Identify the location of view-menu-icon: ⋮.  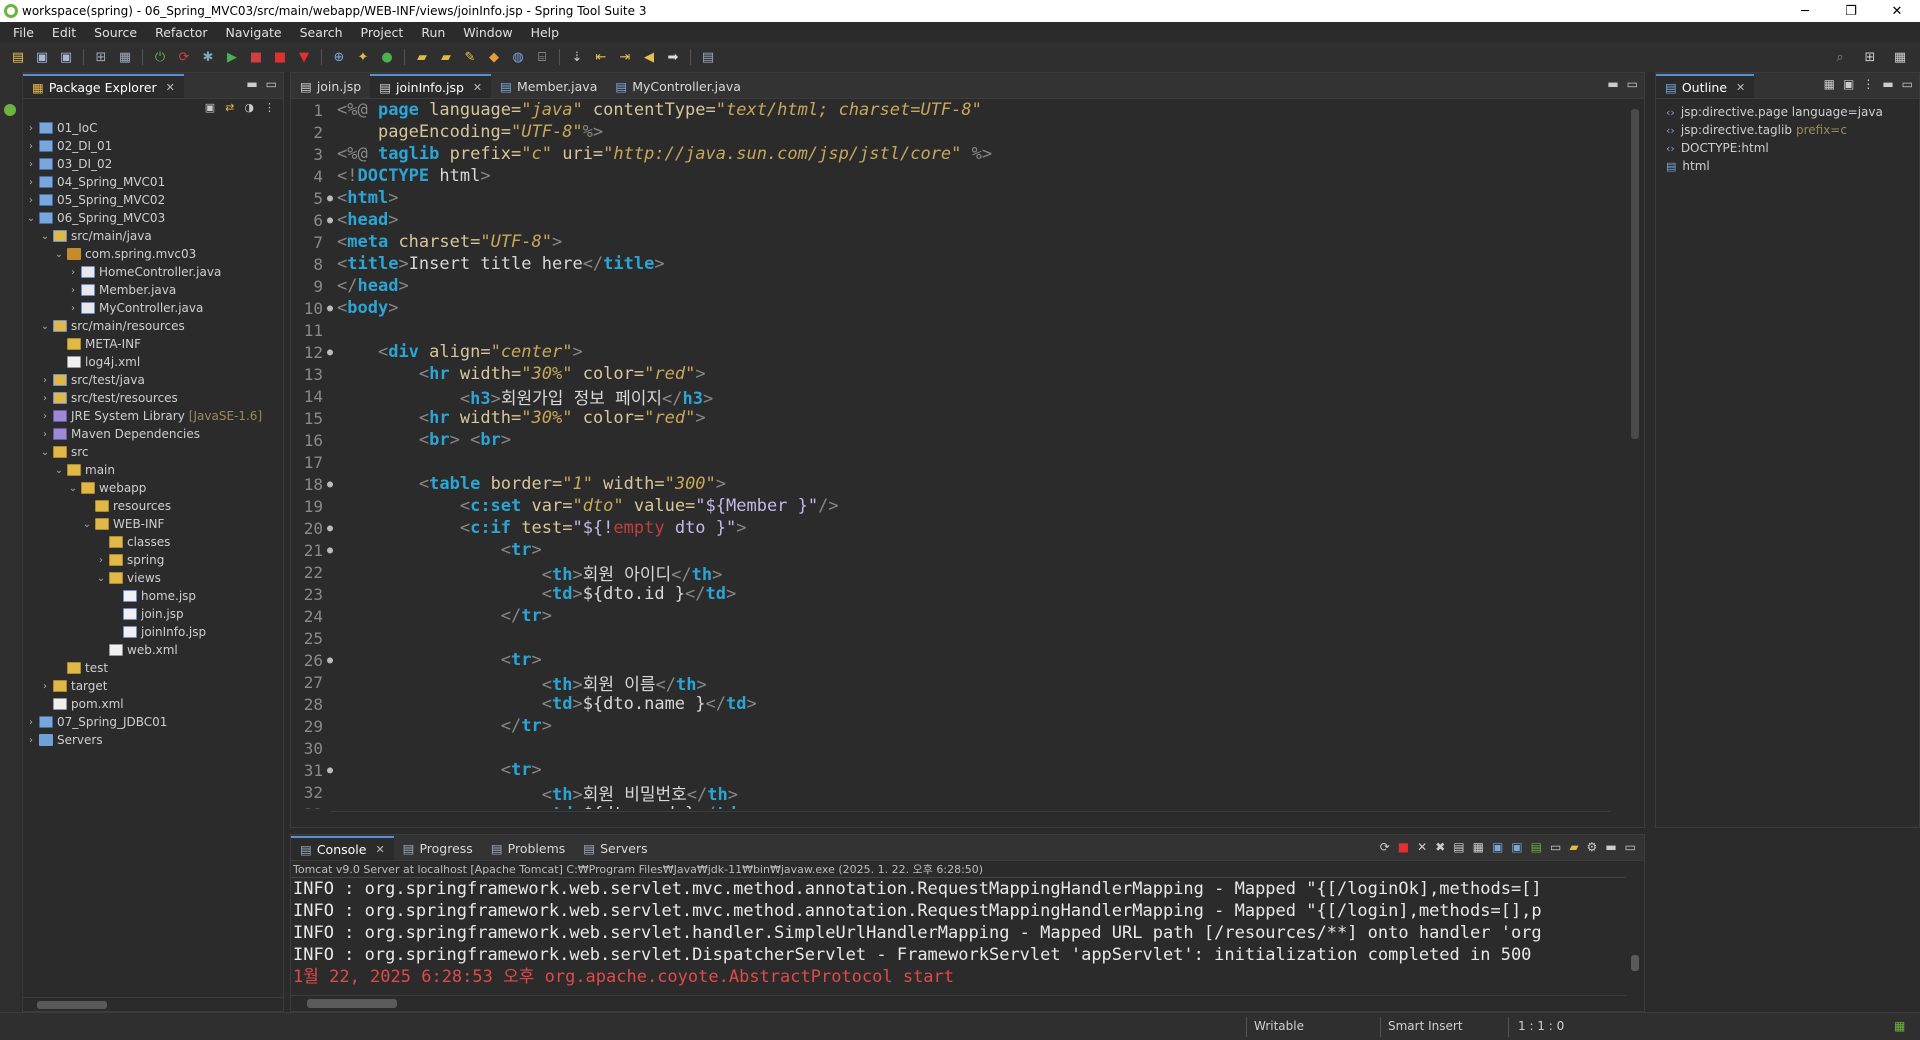
(269, 107).